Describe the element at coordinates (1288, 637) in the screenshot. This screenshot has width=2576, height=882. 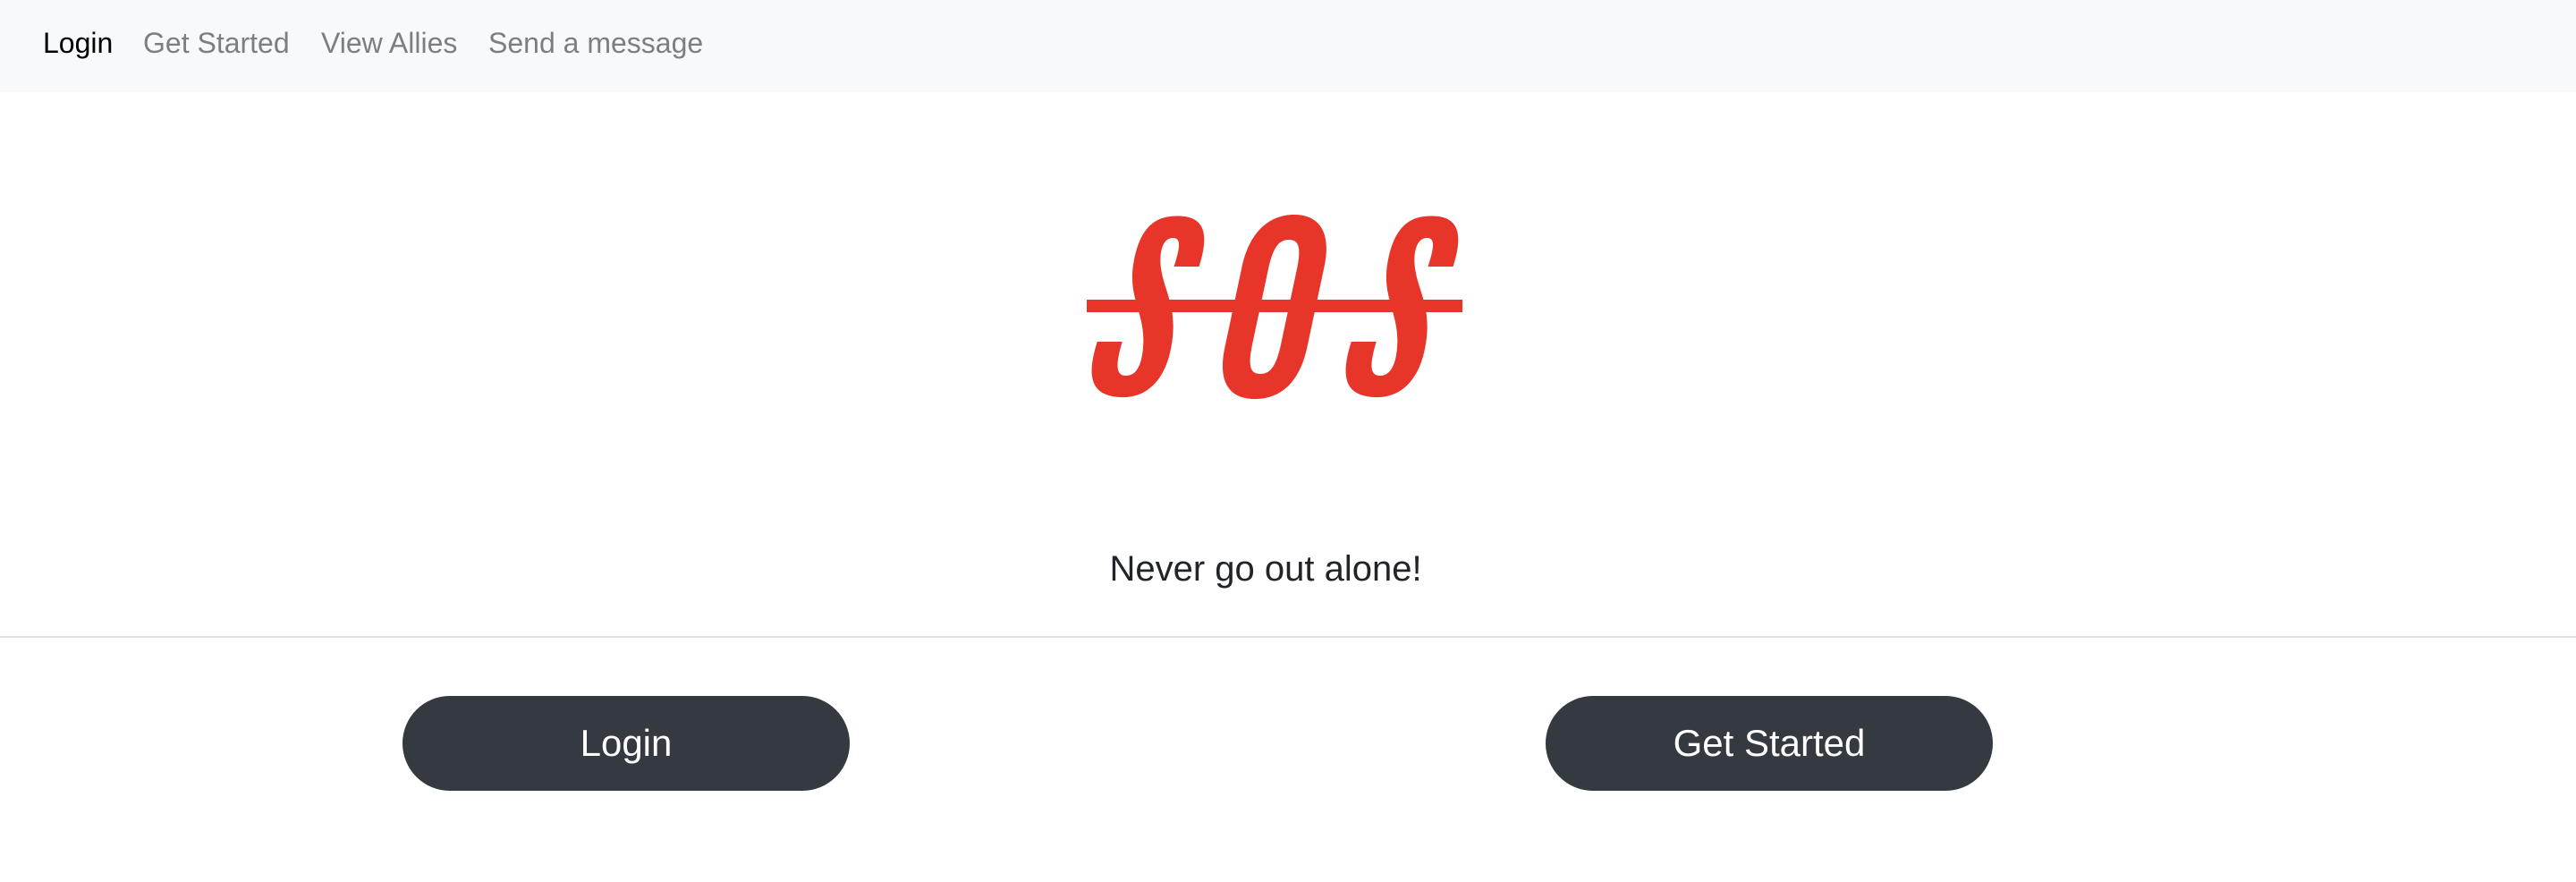
I see `divider` at that location.